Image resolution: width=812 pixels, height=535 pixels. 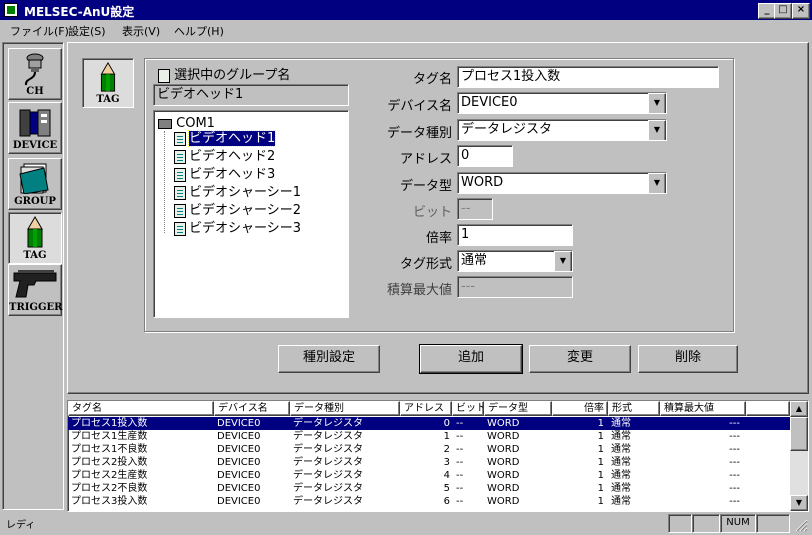 What do you see at coordinates (429, 462) in the screenshot?
I see `table-row: プロセス2投入数 DEVICE0 データレジスタ 3 -- WORD 1 通常 ---` at bounding box center [429, 462].